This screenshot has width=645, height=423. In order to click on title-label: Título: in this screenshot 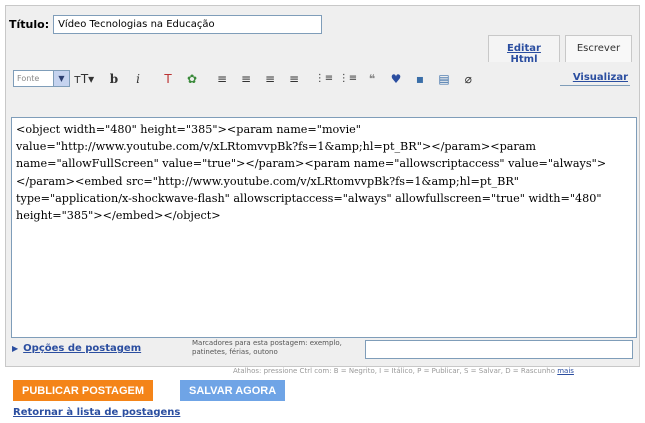, I will do `click(29, 24)`.